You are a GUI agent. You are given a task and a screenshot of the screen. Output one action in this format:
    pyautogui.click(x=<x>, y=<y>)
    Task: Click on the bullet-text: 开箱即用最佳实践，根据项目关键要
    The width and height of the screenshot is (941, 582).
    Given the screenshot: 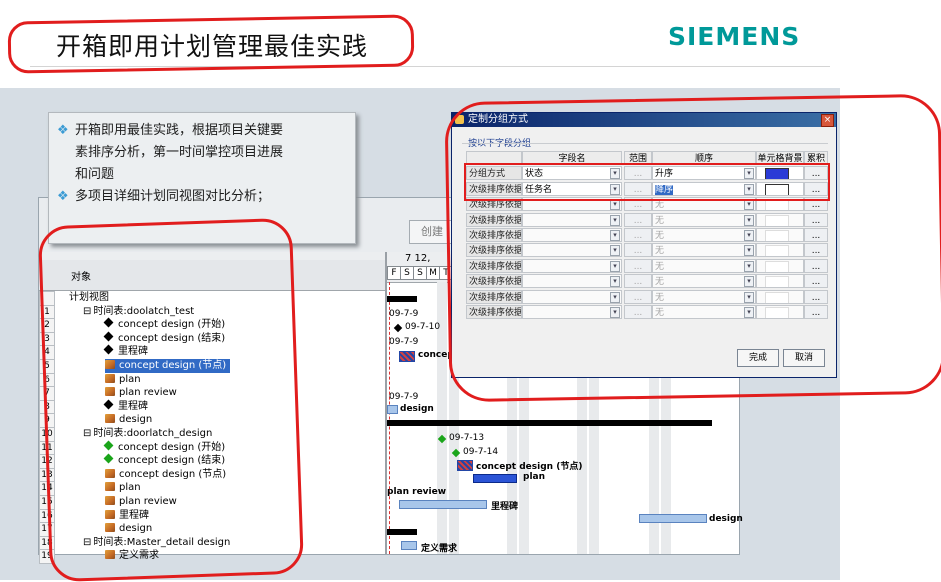 What is the action you would take?
    pyautogui.click(x=179, y=130)
    